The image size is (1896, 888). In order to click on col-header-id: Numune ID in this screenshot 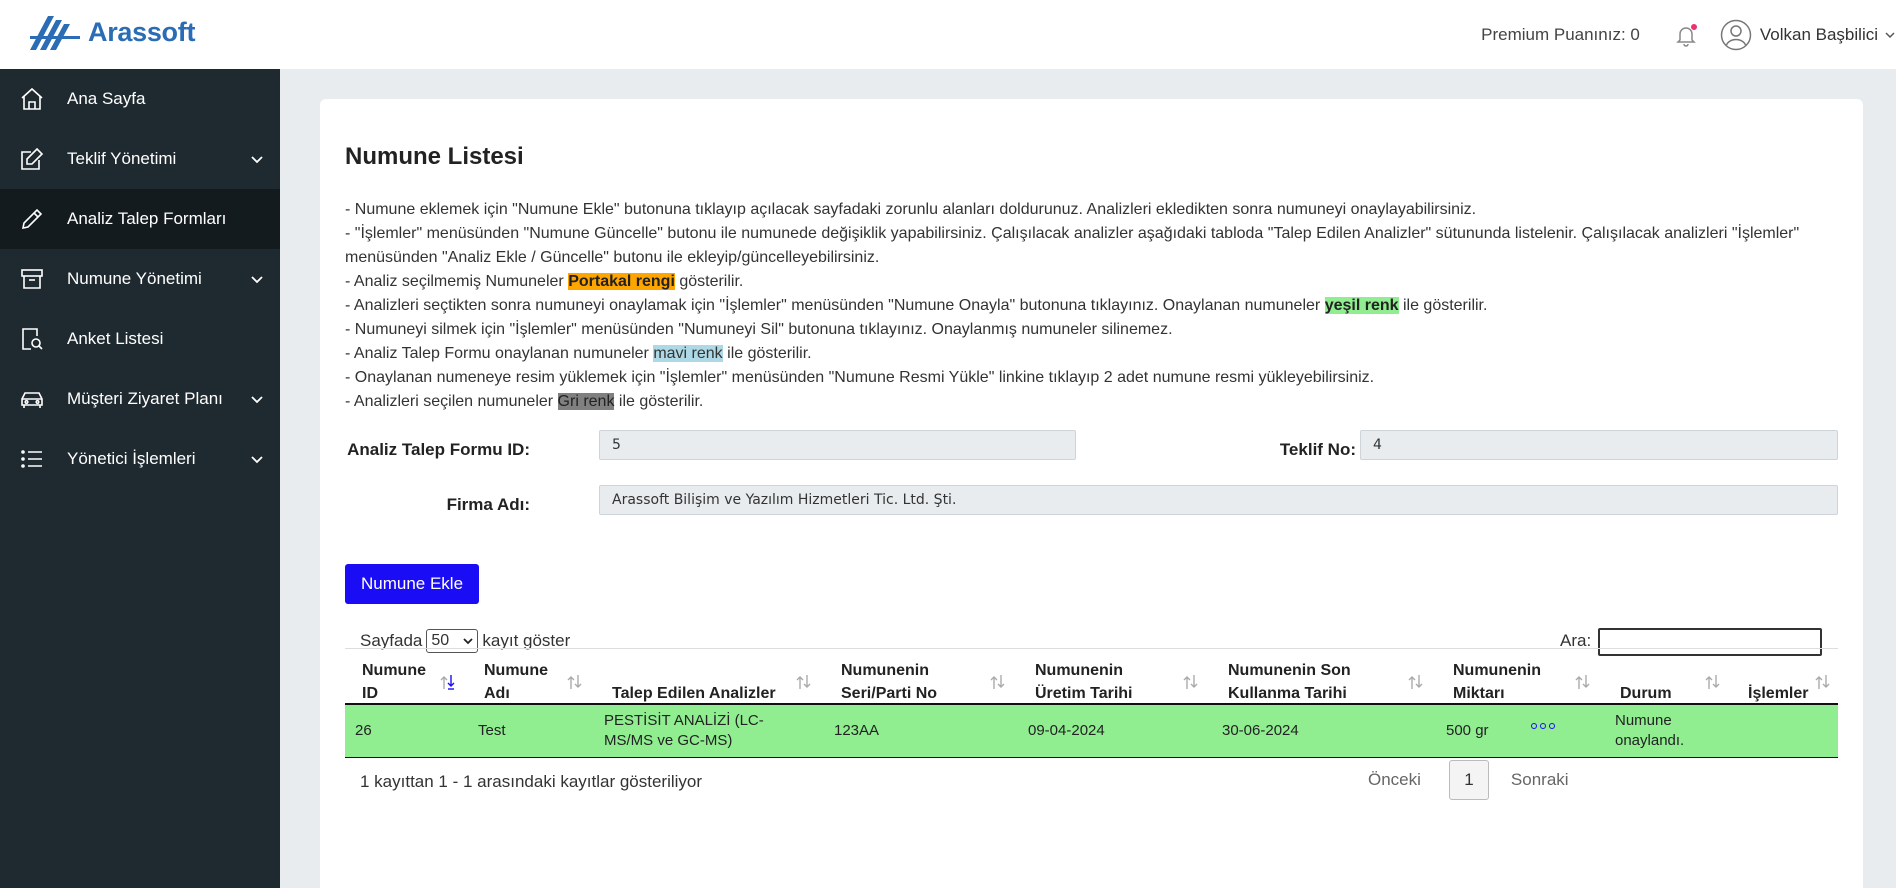, I will do `click(397, 682)`.